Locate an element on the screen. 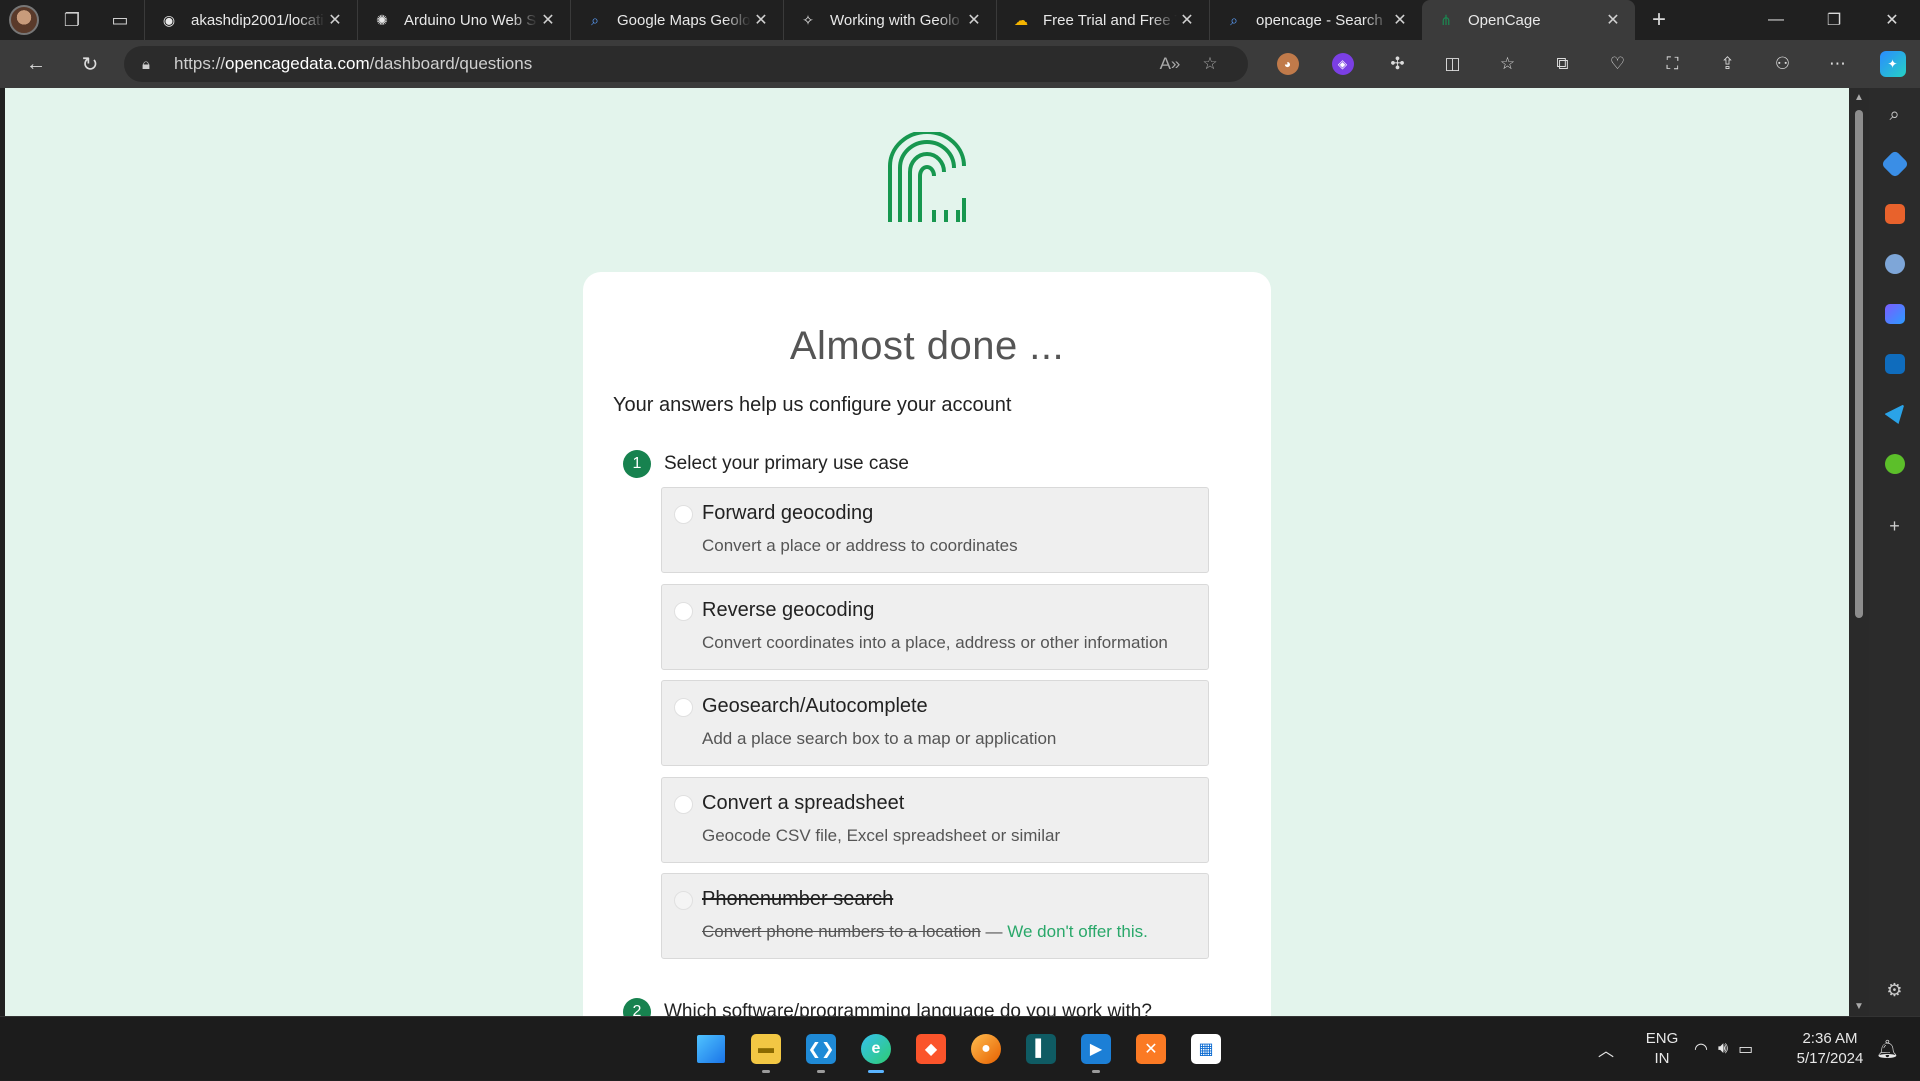 Image resolution: width=1920 pixels, height=1081 pixels. back-button: ← is located at coordinates (36, 64).